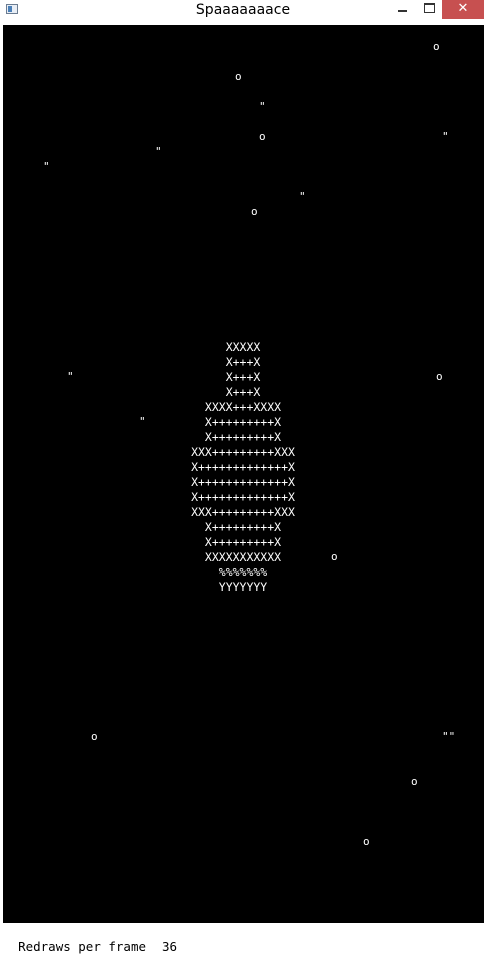 This screenshot has height=954, width=486. I want to click on star-dust: "", so click(449, 736).